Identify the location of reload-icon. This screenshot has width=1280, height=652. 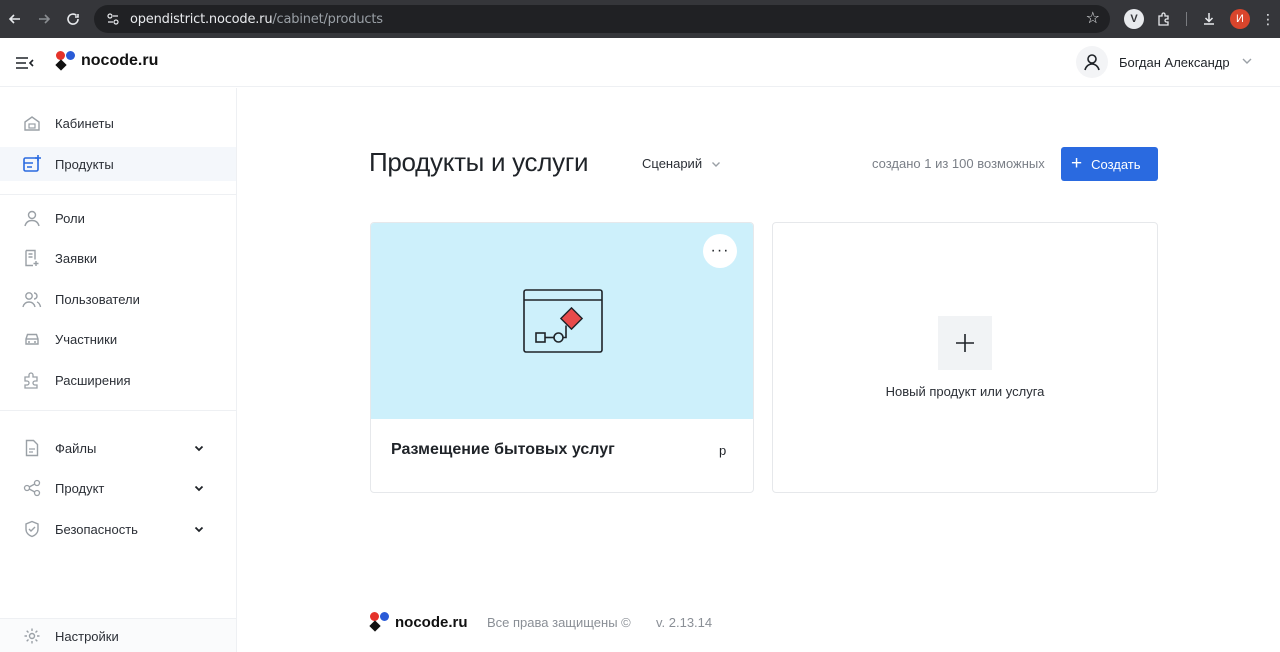
(73, 19).